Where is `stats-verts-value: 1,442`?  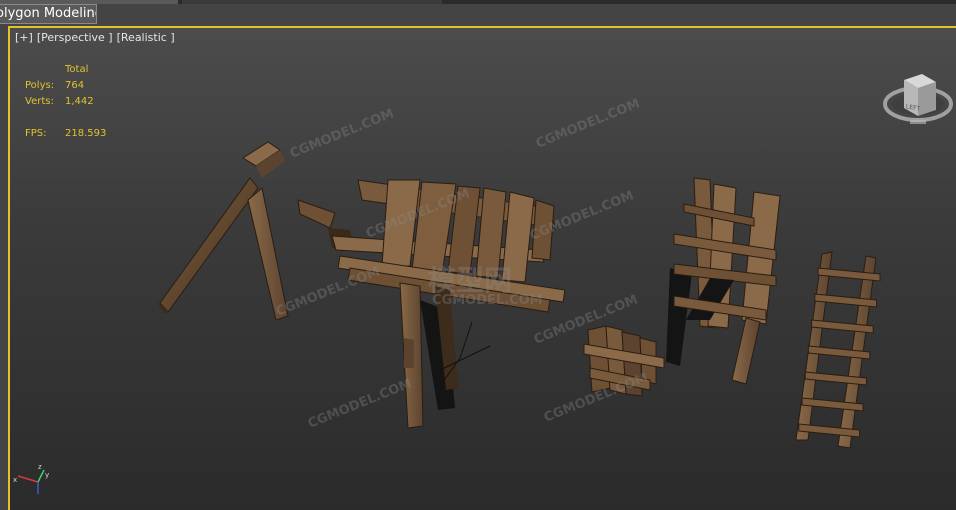
stats-verts-value: 1,442 is located at coordinates (79, 101).